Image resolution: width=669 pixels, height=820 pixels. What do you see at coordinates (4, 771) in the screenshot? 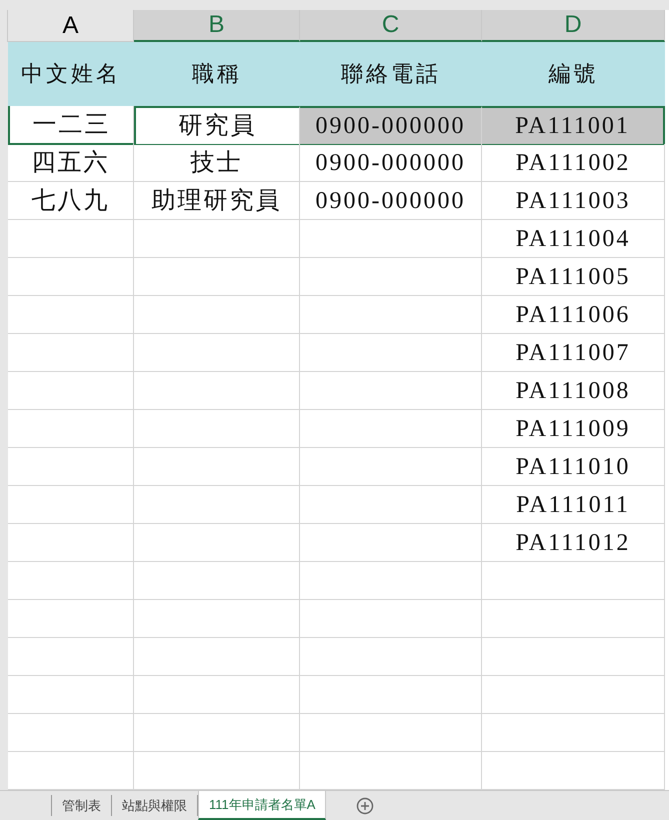
I see `row-header` at bounding box center [4, 771].